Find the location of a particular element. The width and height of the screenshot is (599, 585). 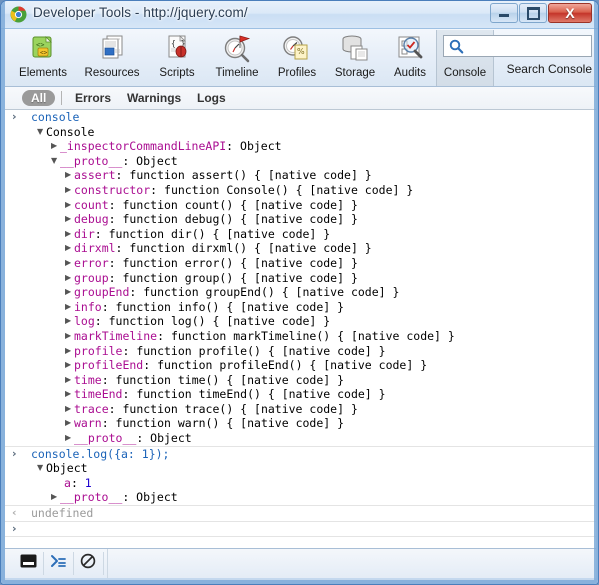

console-line-text: Object is located at coordinates (67, 468).